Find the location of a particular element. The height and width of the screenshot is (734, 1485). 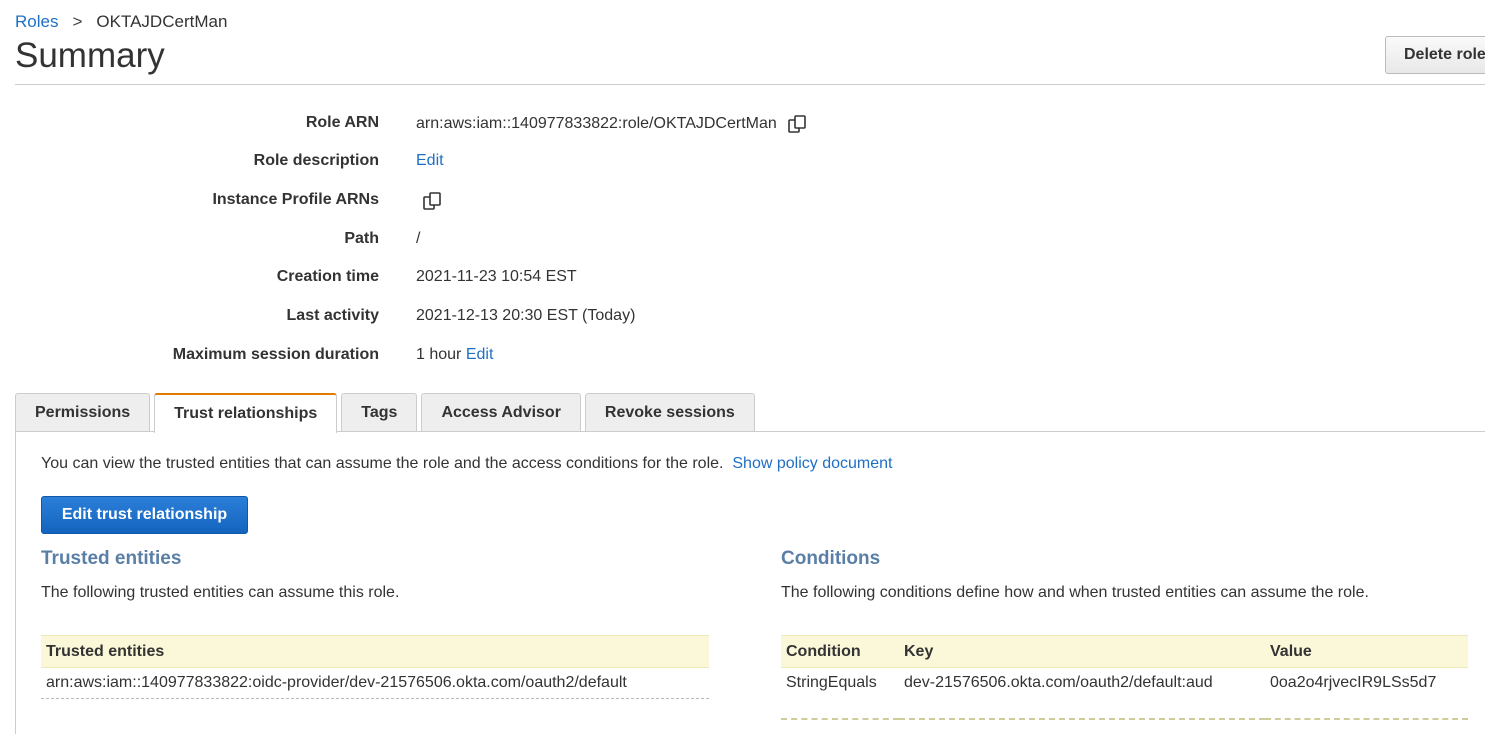

show-policy-link: Show policy document is located at coordinates (812, 463).